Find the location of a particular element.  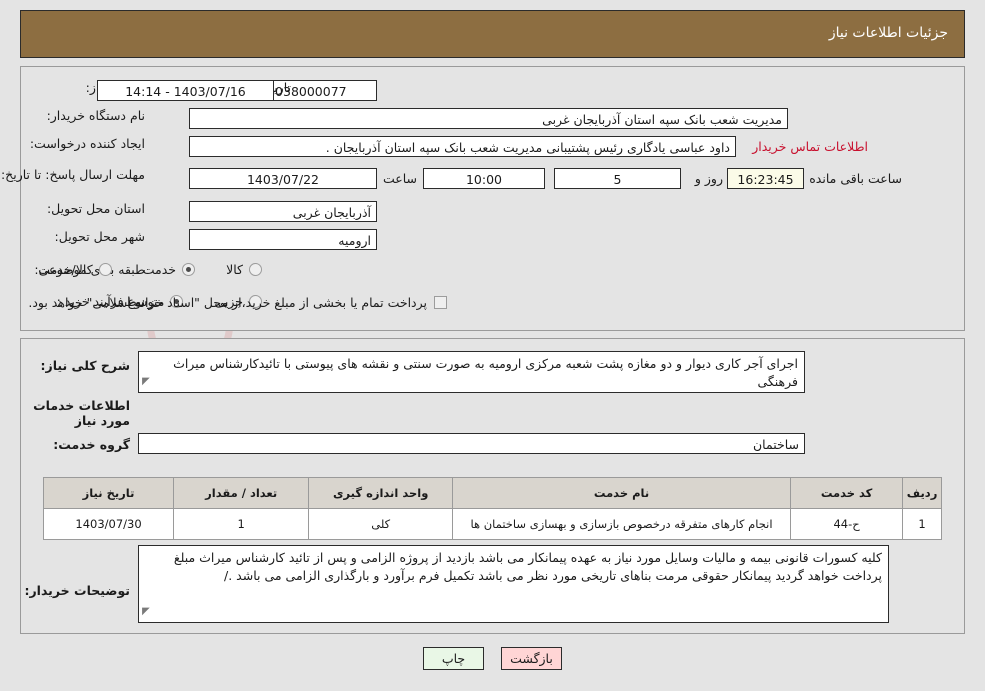

col-service-code: کد خدمت is located at coordinates (847, 493).